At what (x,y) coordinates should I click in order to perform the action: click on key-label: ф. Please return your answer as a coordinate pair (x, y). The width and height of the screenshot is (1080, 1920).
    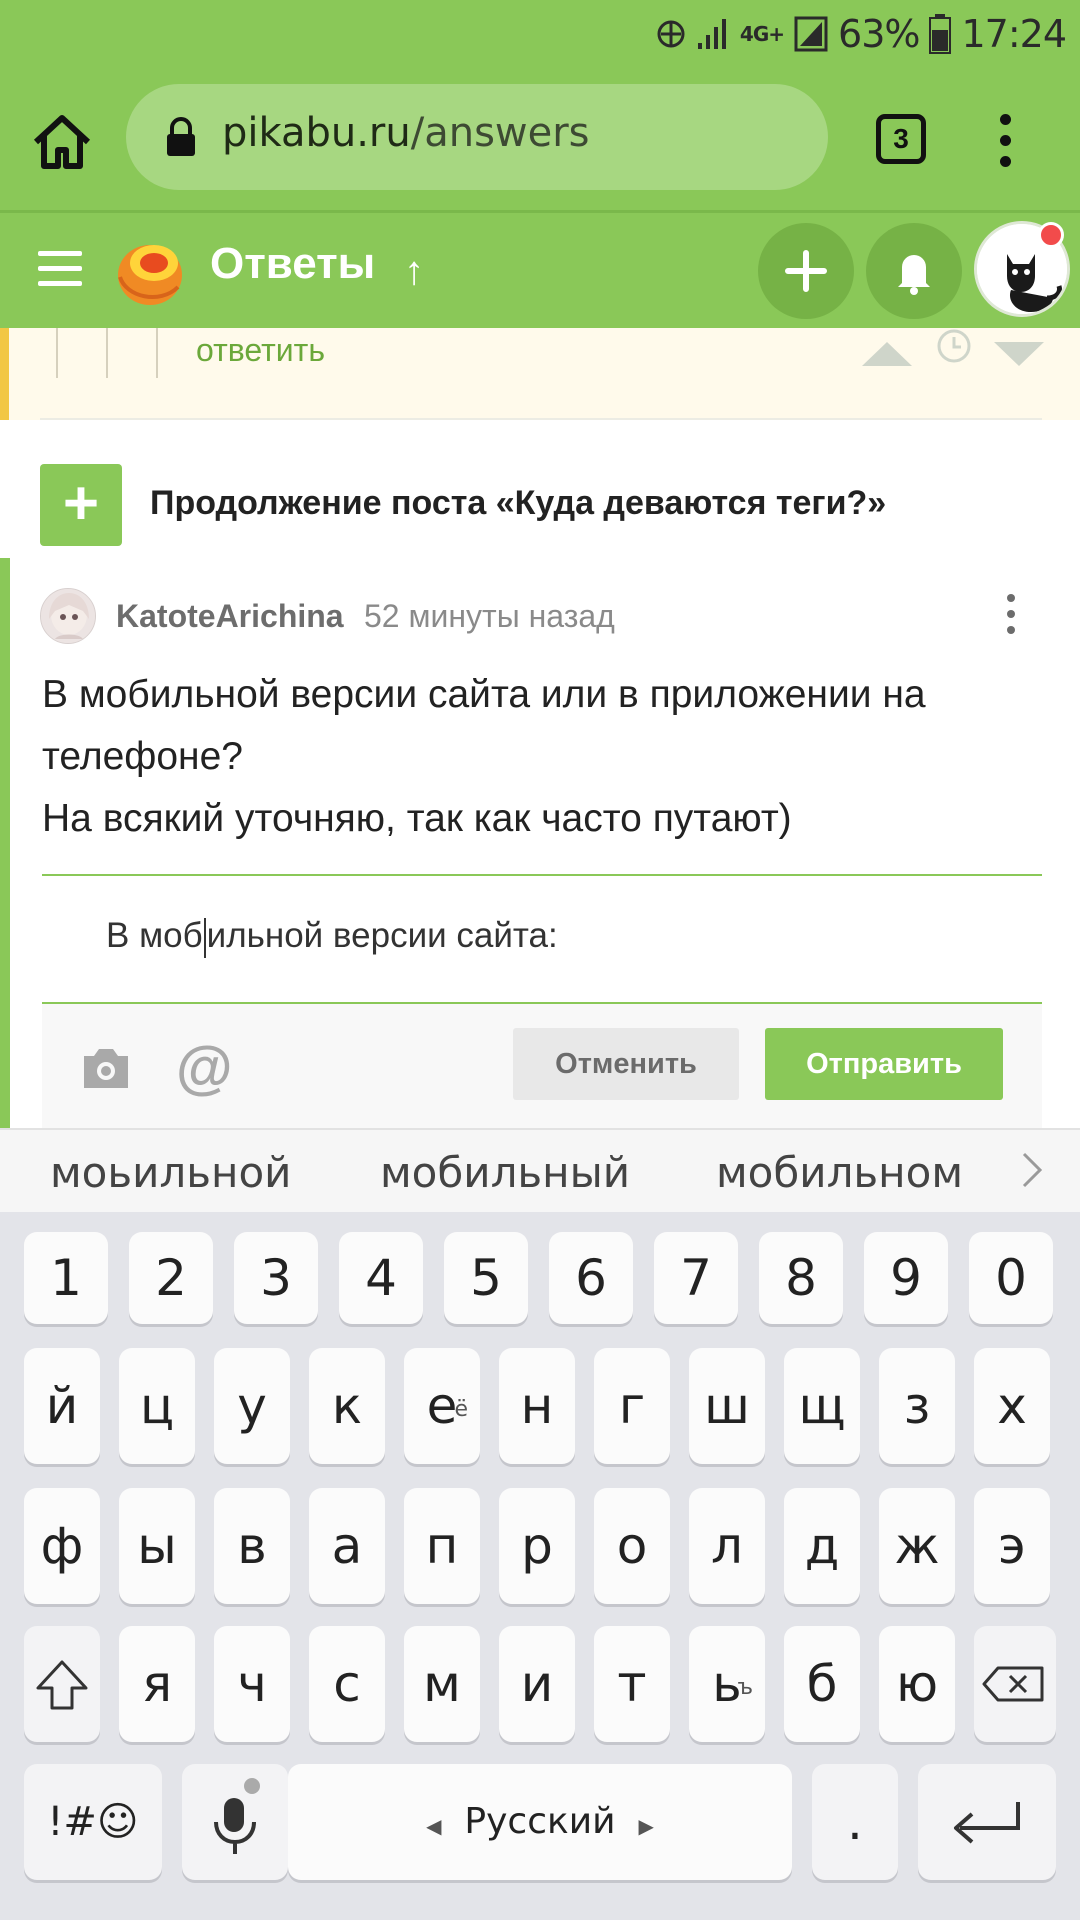
    Looking at the image, I should click on (62, 1546).